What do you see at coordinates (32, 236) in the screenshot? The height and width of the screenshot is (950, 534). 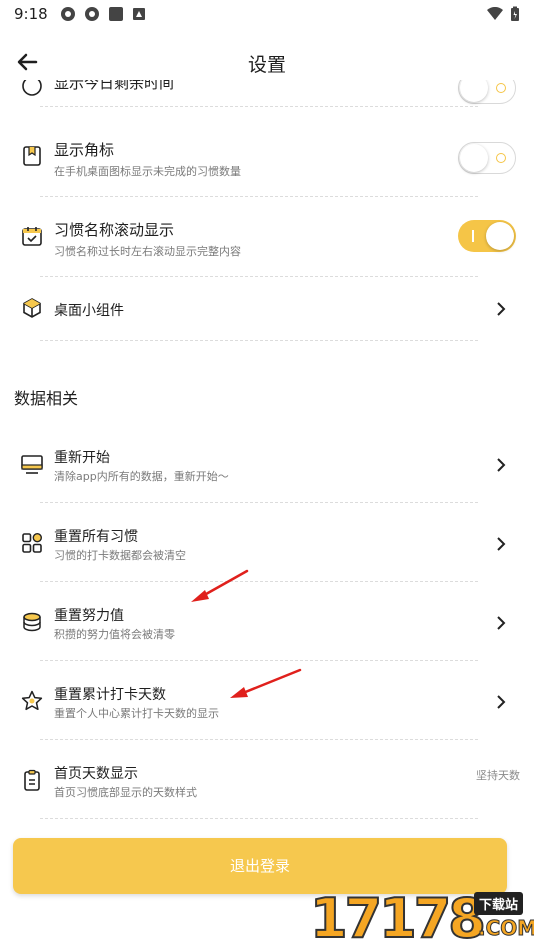 I see `calendar-check-icon` at bounding box center [32, 236].